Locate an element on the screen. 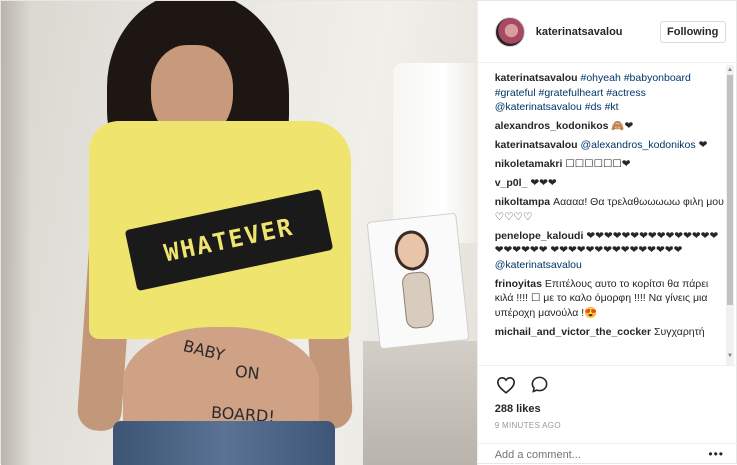 This screenshot has height=465, width=737. add-comment-bar is located at coordinates (607, 454).